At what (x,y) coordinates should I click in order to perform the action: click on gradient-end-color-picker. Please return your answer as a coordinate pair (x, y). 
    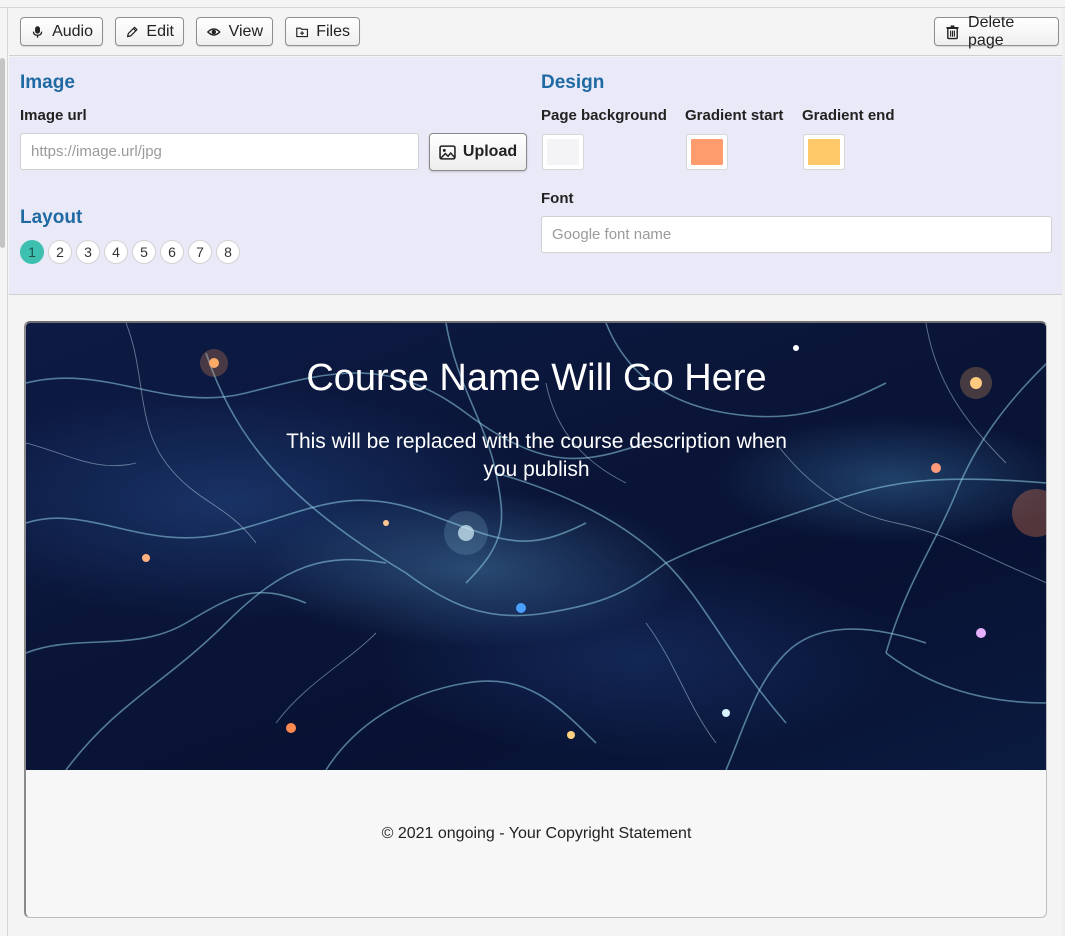
    Looking at the image, I should click on (824, 152).